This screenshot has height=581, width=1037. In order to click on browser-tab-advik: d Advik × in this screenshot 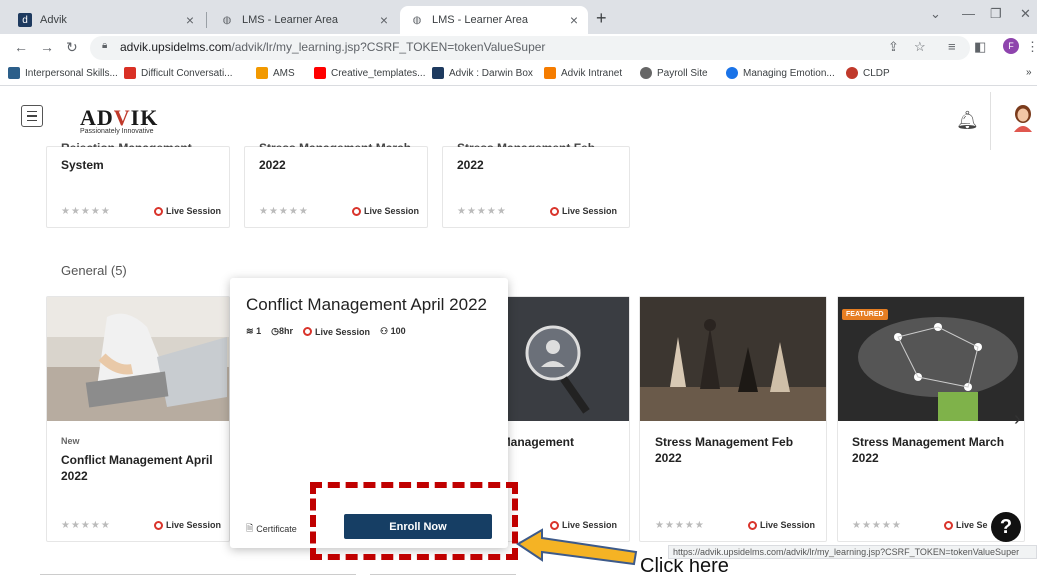, I will do `click(106, 20)`.